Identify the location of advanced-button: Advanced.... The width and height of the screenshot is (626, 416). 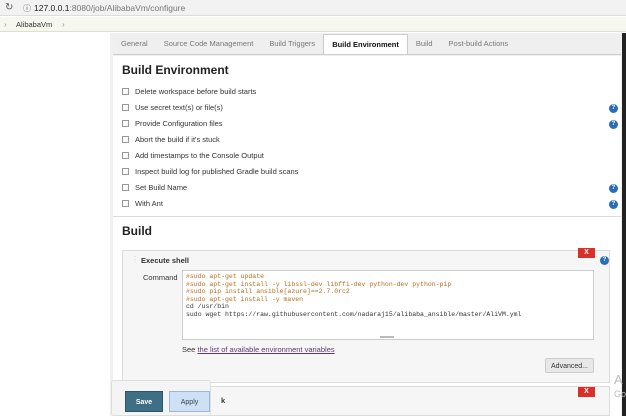
(569, 365).